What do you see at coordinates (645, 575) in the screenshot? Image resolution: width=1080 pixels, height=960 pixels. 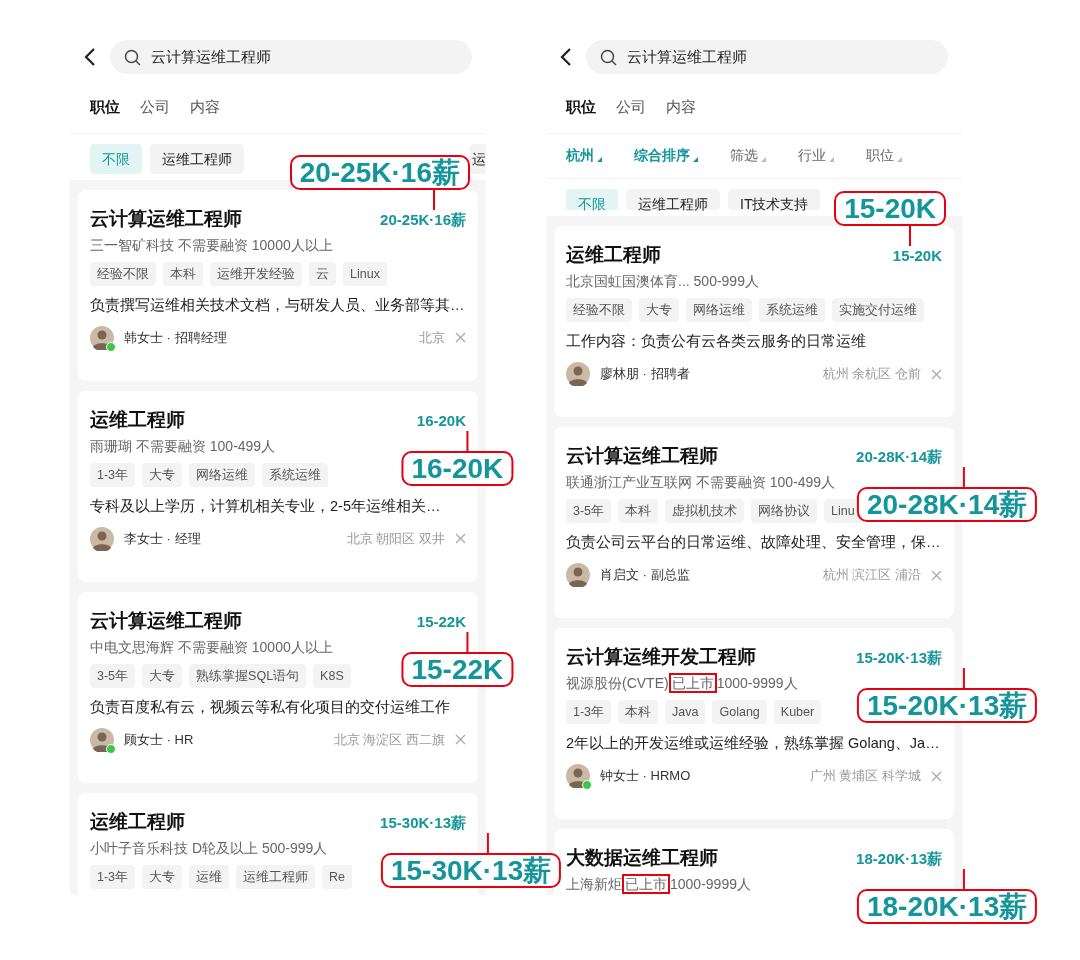 I see `recruiter-name: 肖启文 · 副总监` at bounding box center [645, 575].